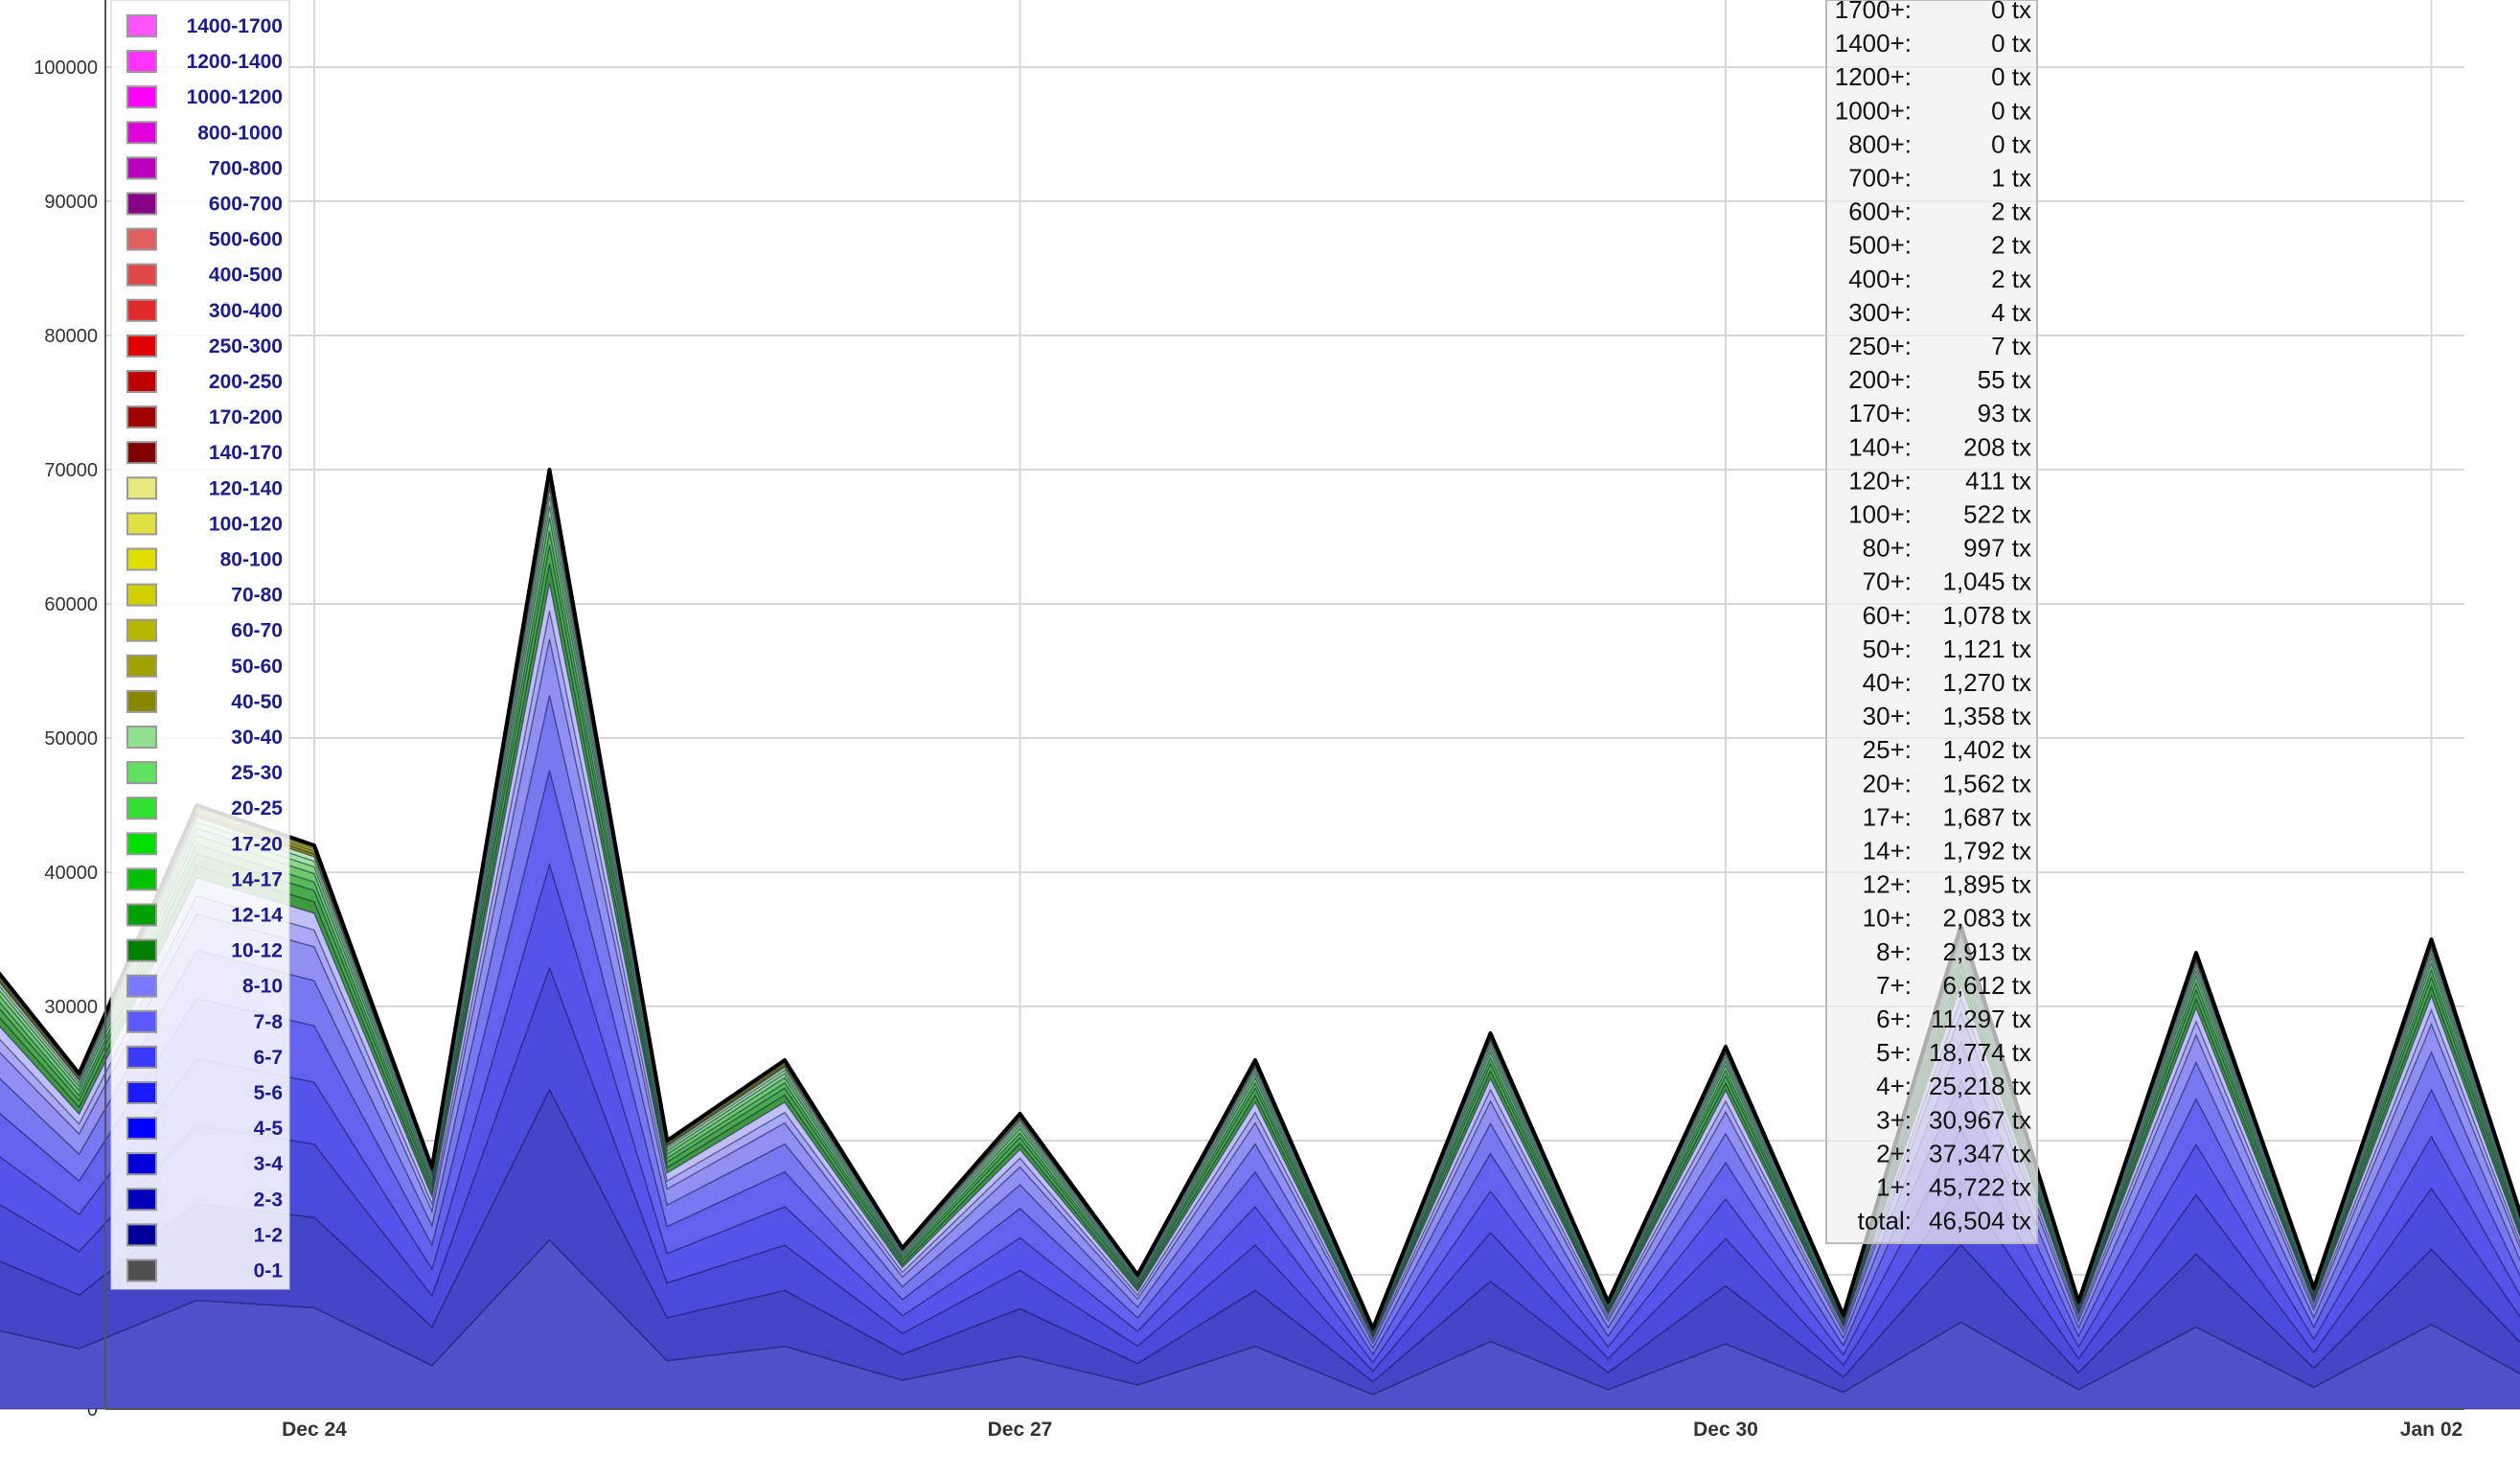 This screenshot has height=1478, width=2520. Describe the element at coordinates (1986, 986) in the screenshot. I see `tooltip-value: 6,612 tx` at that location.